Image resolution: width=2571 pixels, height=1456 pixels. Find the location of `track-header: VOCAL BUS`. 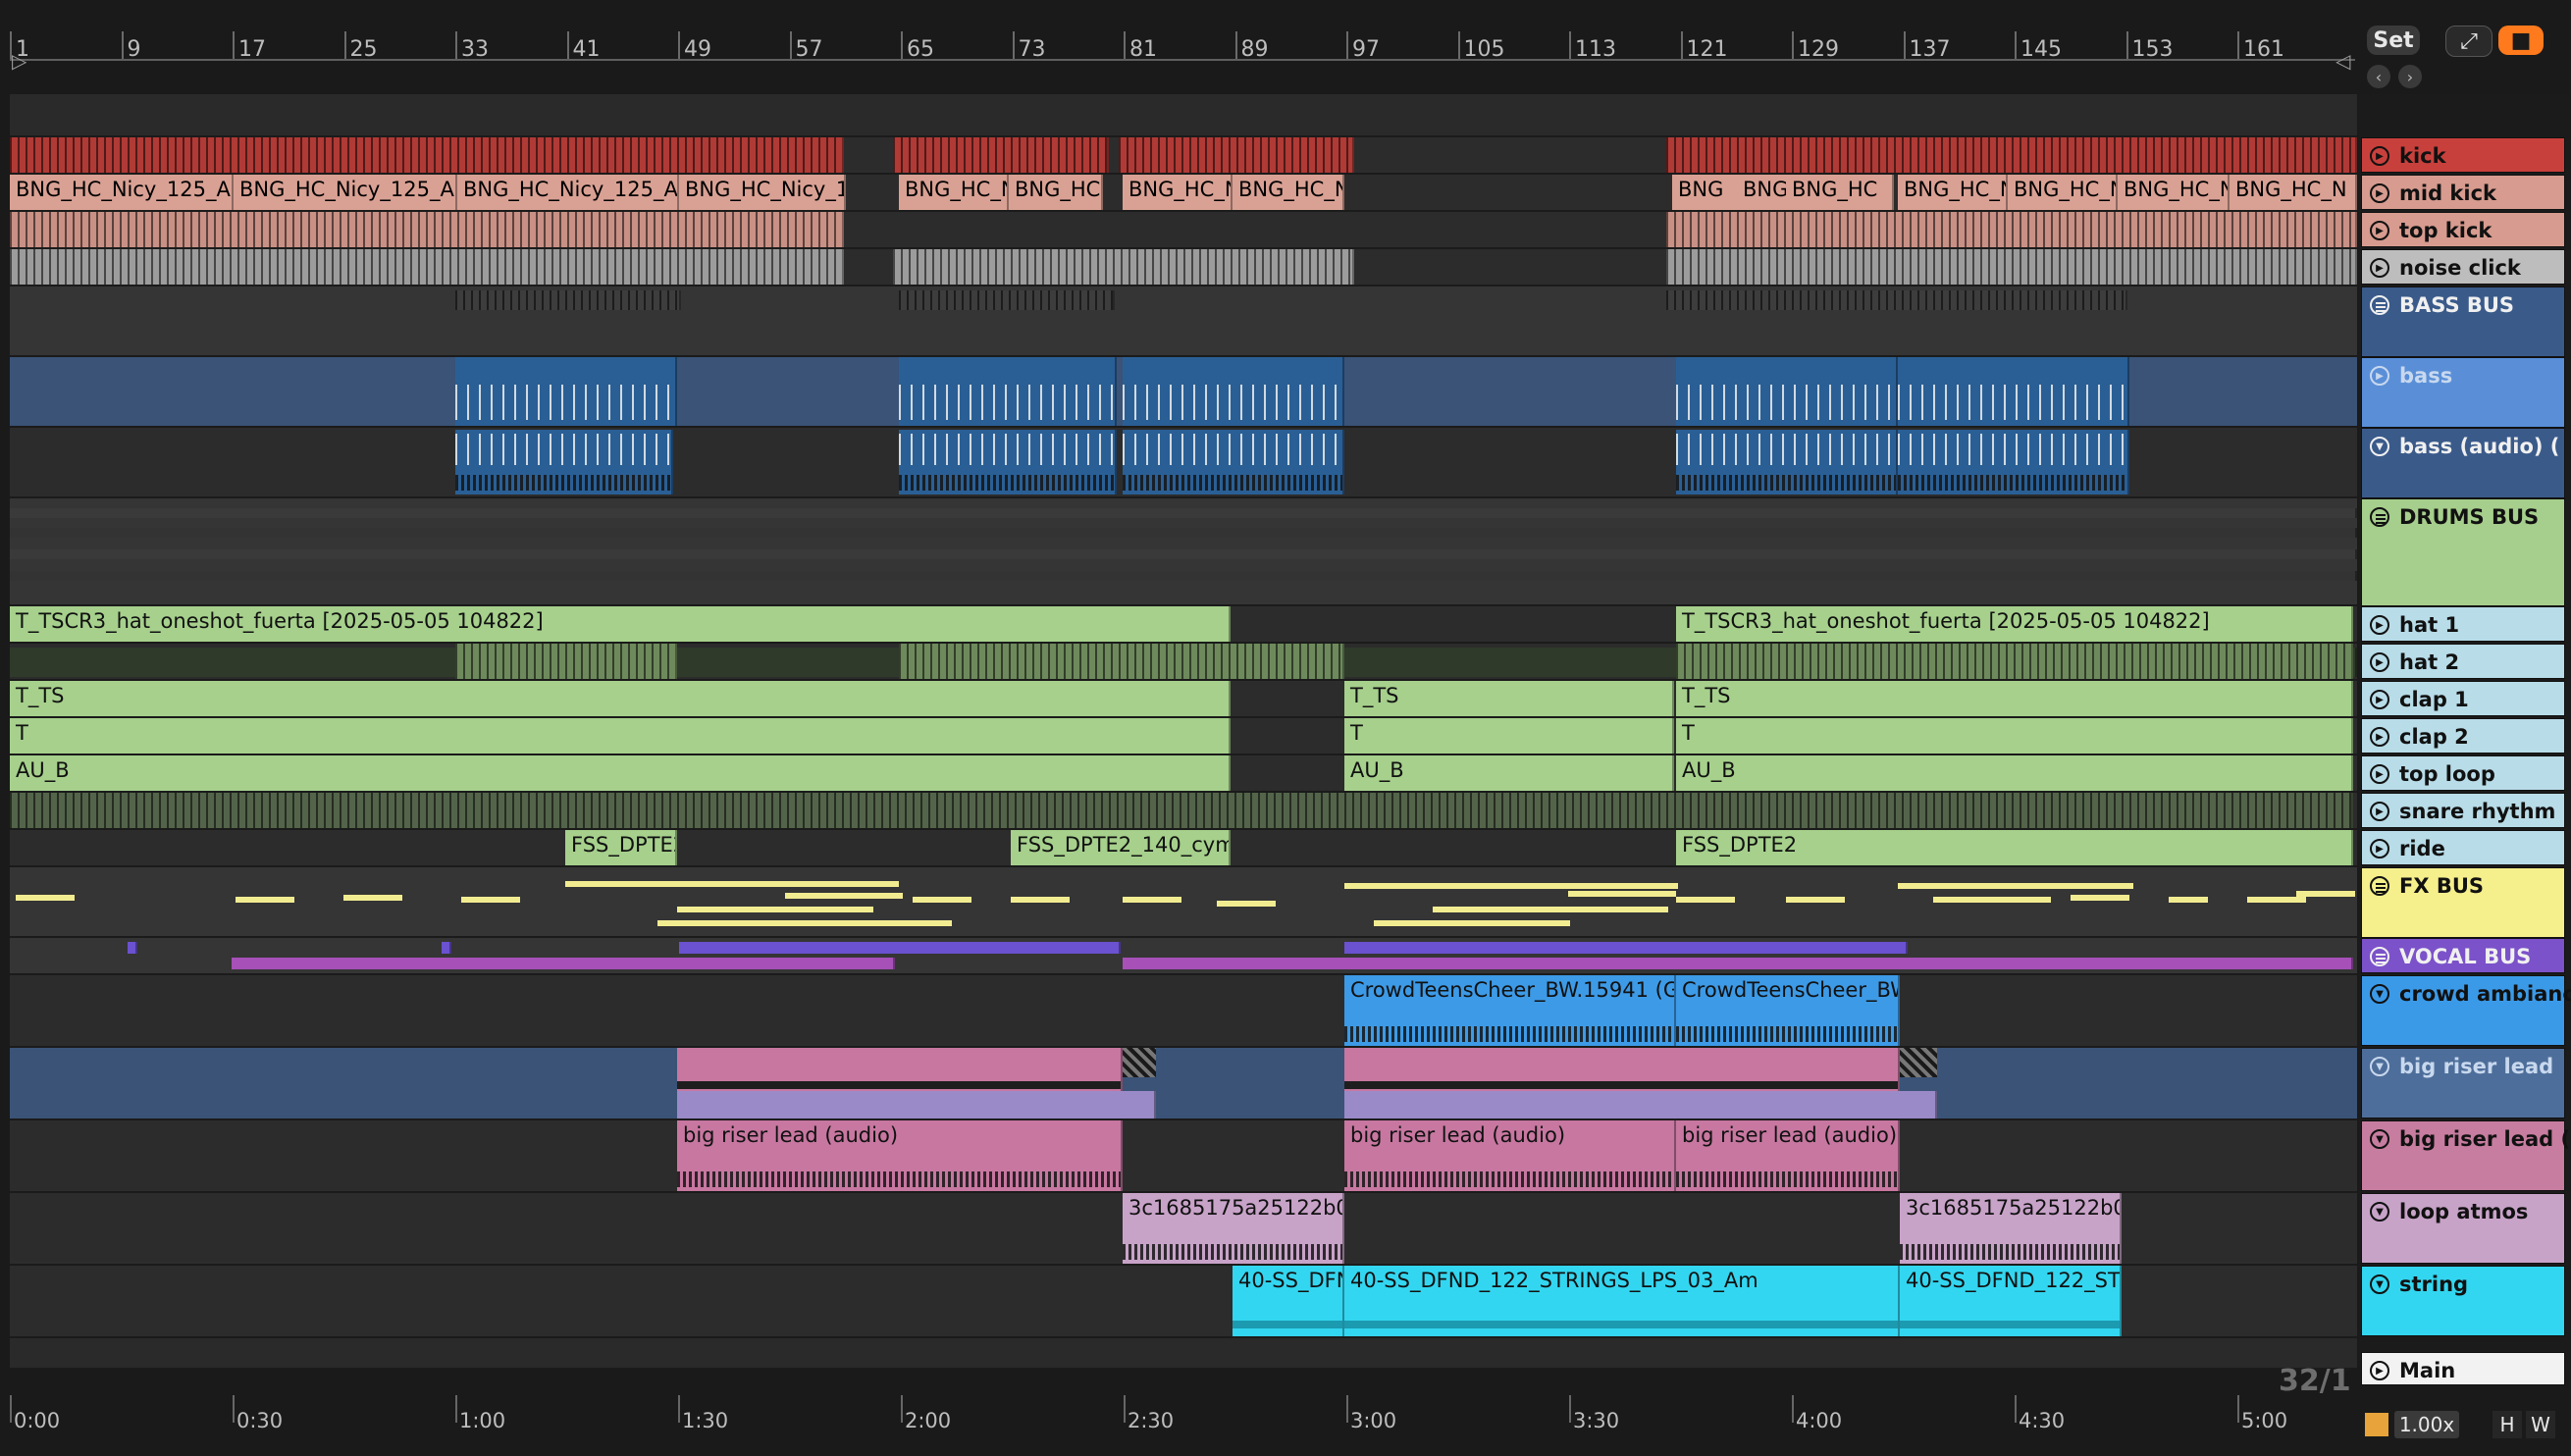

track-header: VOCAL BUS is located at coordinates (2463, 955).